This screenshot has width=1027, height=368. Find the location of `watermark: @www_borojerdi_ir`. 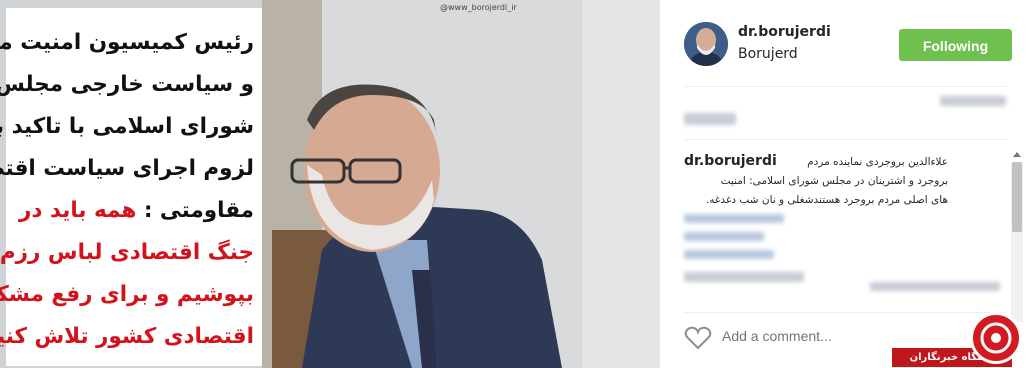

watermark: @www_borojerdi_ir is located at coordinates (478, 7).